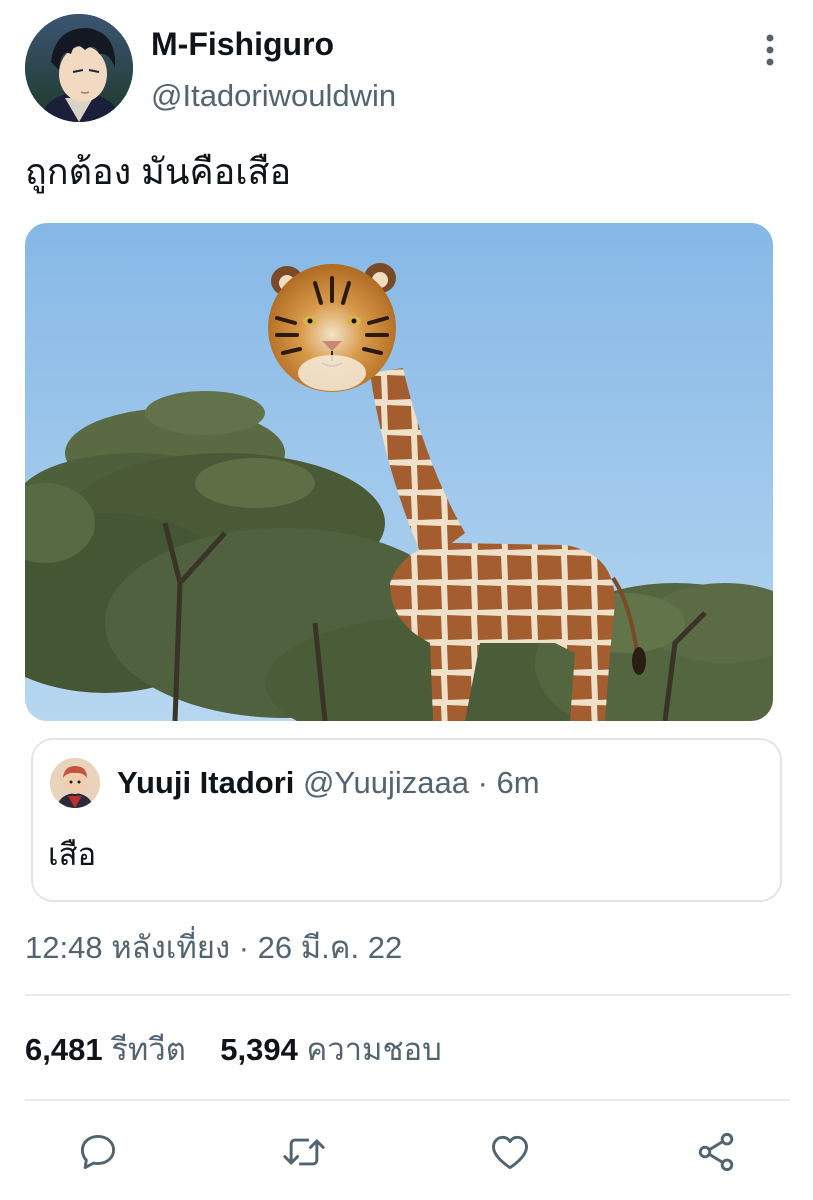 Image resolution: width=813 pixels, height=1200 pixels. I want to click on likes-stat: 5,394 ความชอบ, so click(331, 1049).